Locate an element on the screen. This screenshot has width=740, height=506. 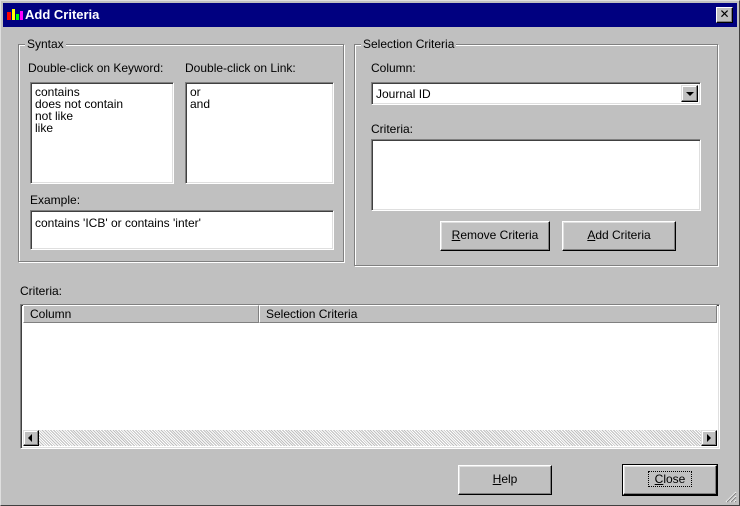
criteria-input-label: Criteria: is located at coordinates (392, 129).